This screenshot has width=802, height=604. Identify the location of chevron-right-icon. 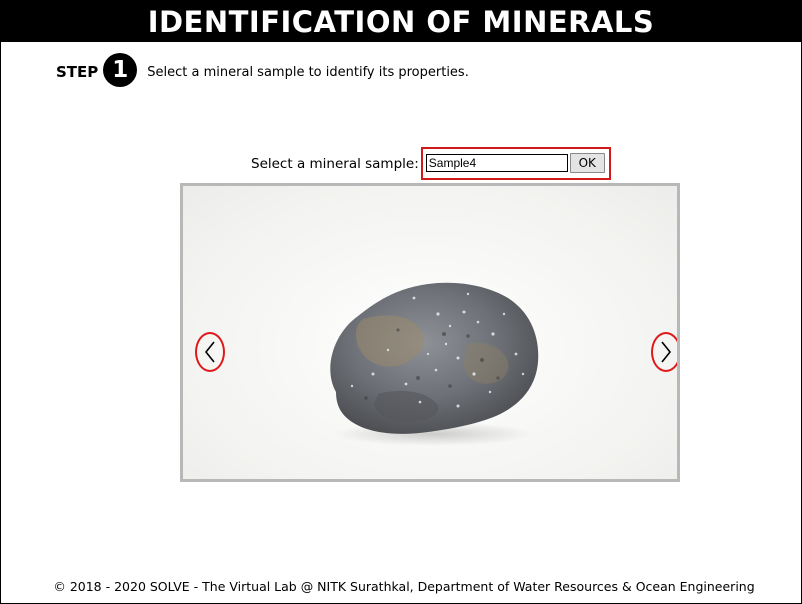
(666, 352).